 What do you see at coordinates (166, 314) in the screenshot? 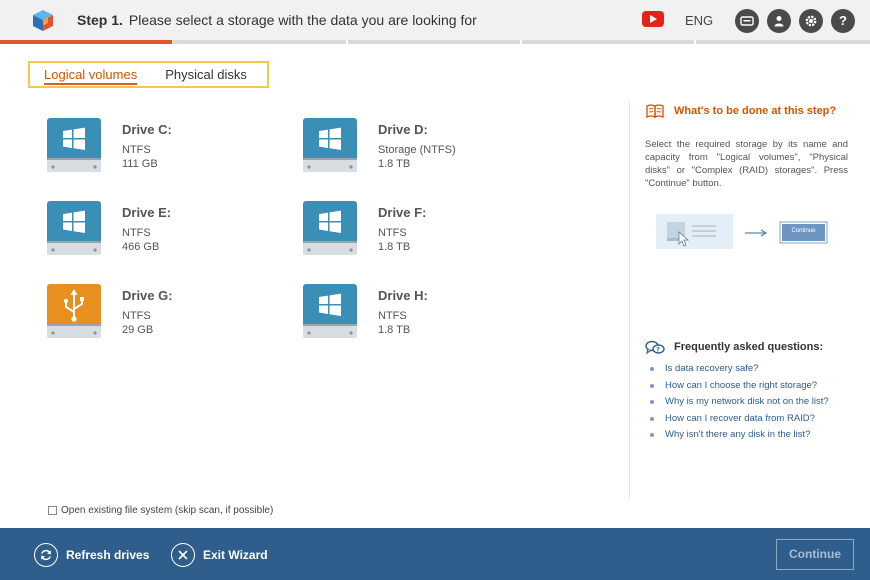
I see `drive-item-g: Drive G: NTFS 29 GB` at bounding box center [166, 314].